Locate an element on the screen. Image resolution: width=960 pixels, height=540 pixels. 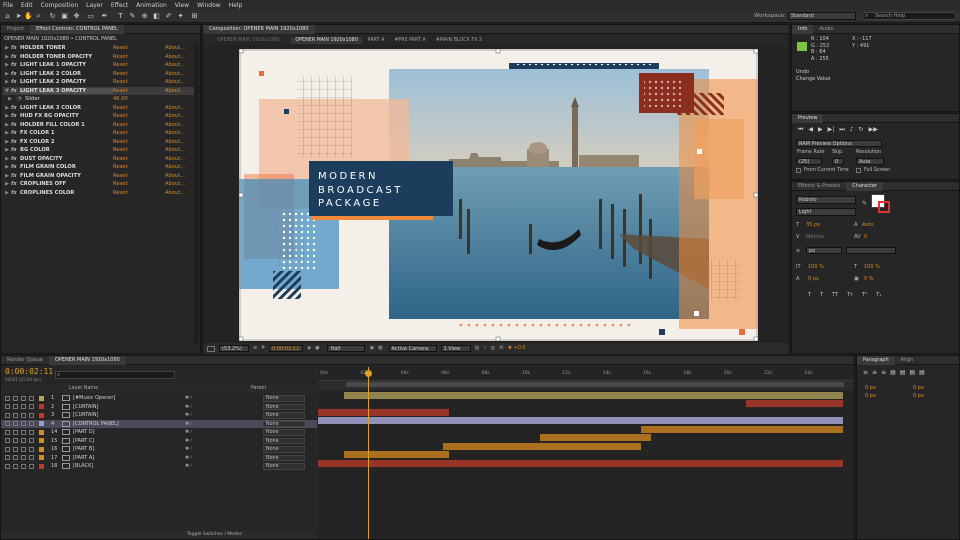
layer-row: 16 [PART B] ✱ ⁄ @ None is located at coordinates (159, 449).